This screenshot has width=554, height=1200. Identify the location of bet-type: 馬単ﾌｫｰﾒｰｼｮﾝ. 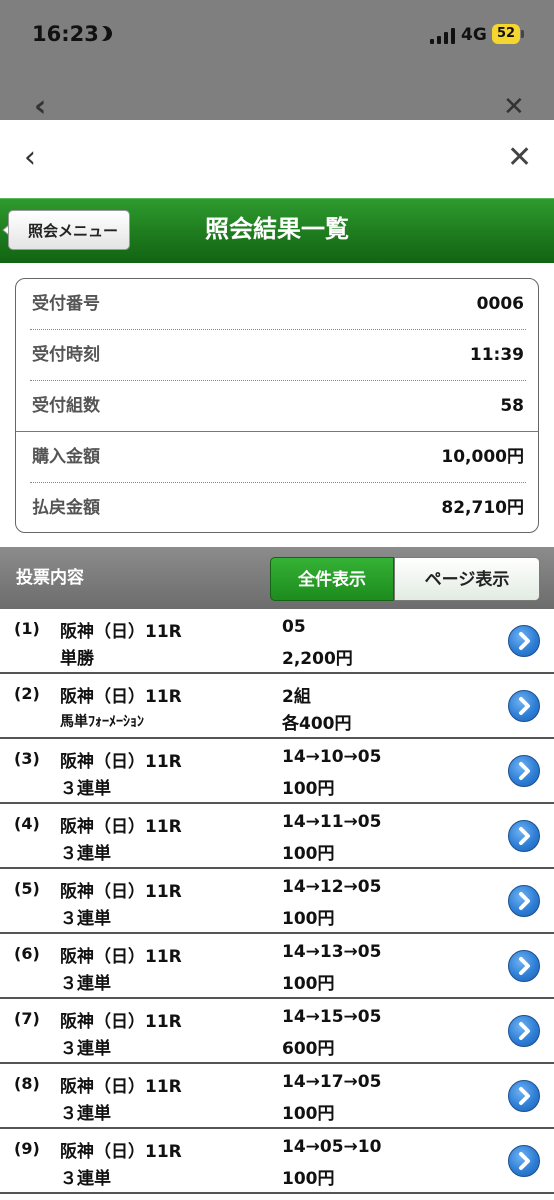
(102, 722).